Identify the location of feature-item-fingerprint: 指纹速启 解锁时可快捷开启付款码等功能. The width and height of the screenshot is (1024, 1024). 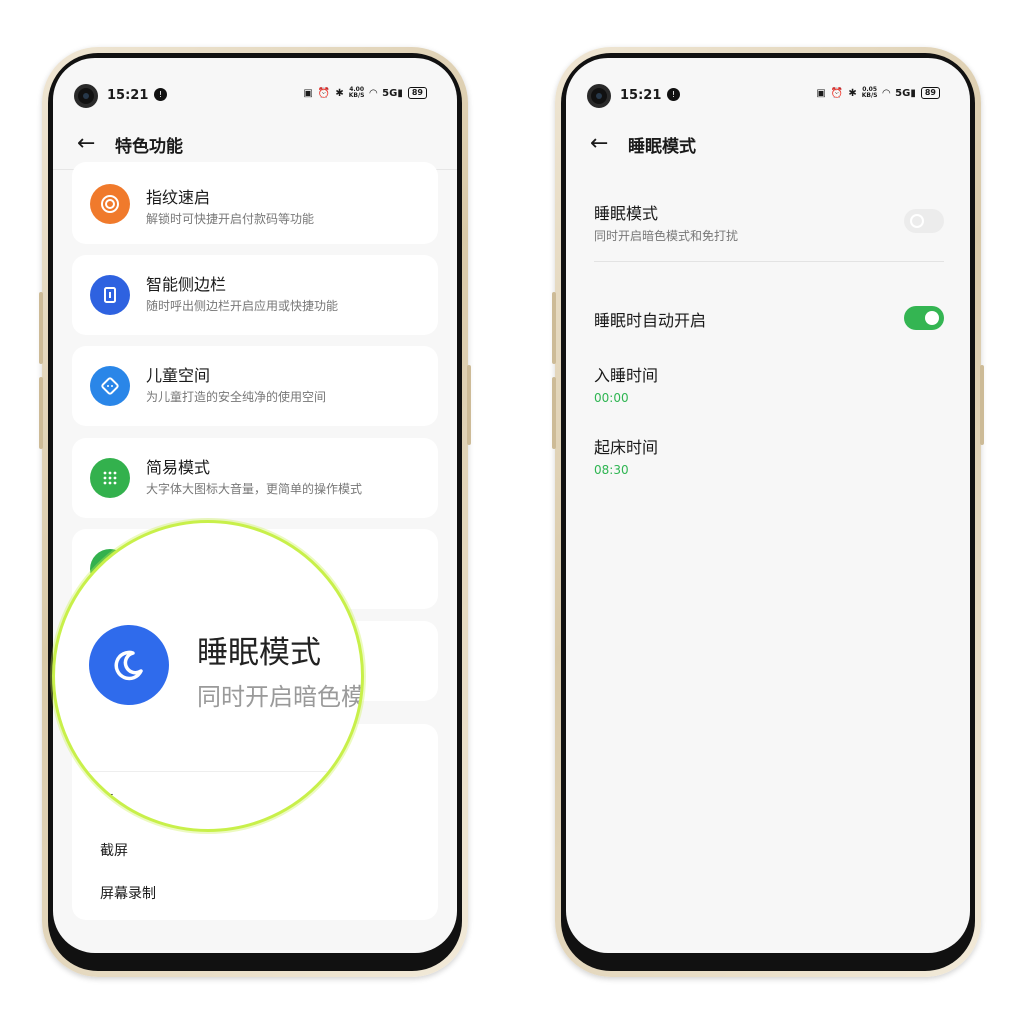
(255, 203).